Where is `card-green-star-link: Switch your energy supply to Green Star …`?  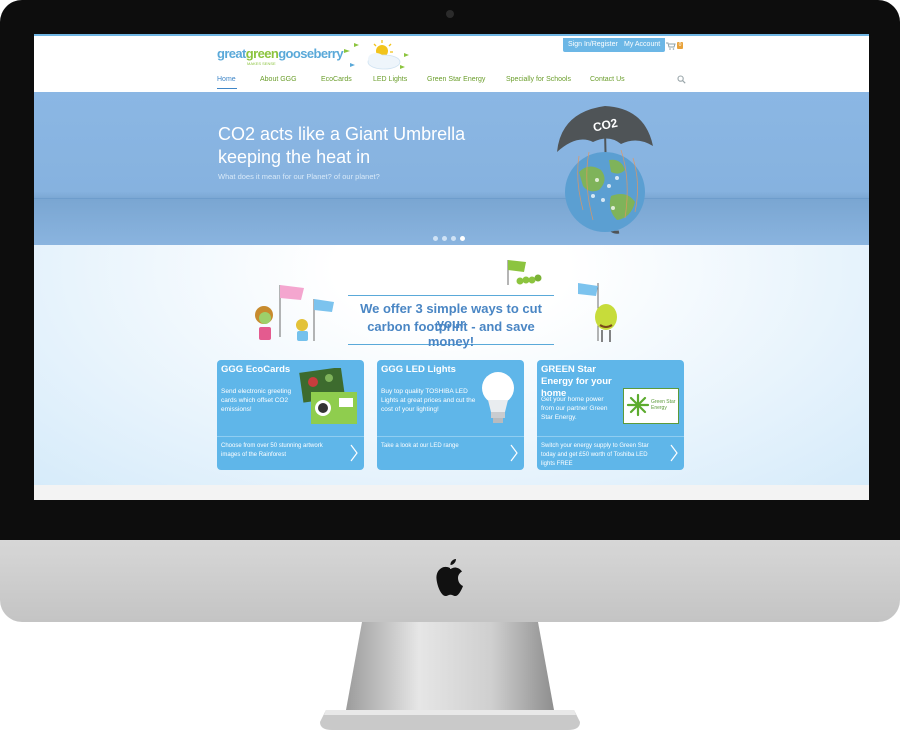
card-green-star-link: Switch your energy supply to Green Star … is located at coordinates (600, 455).